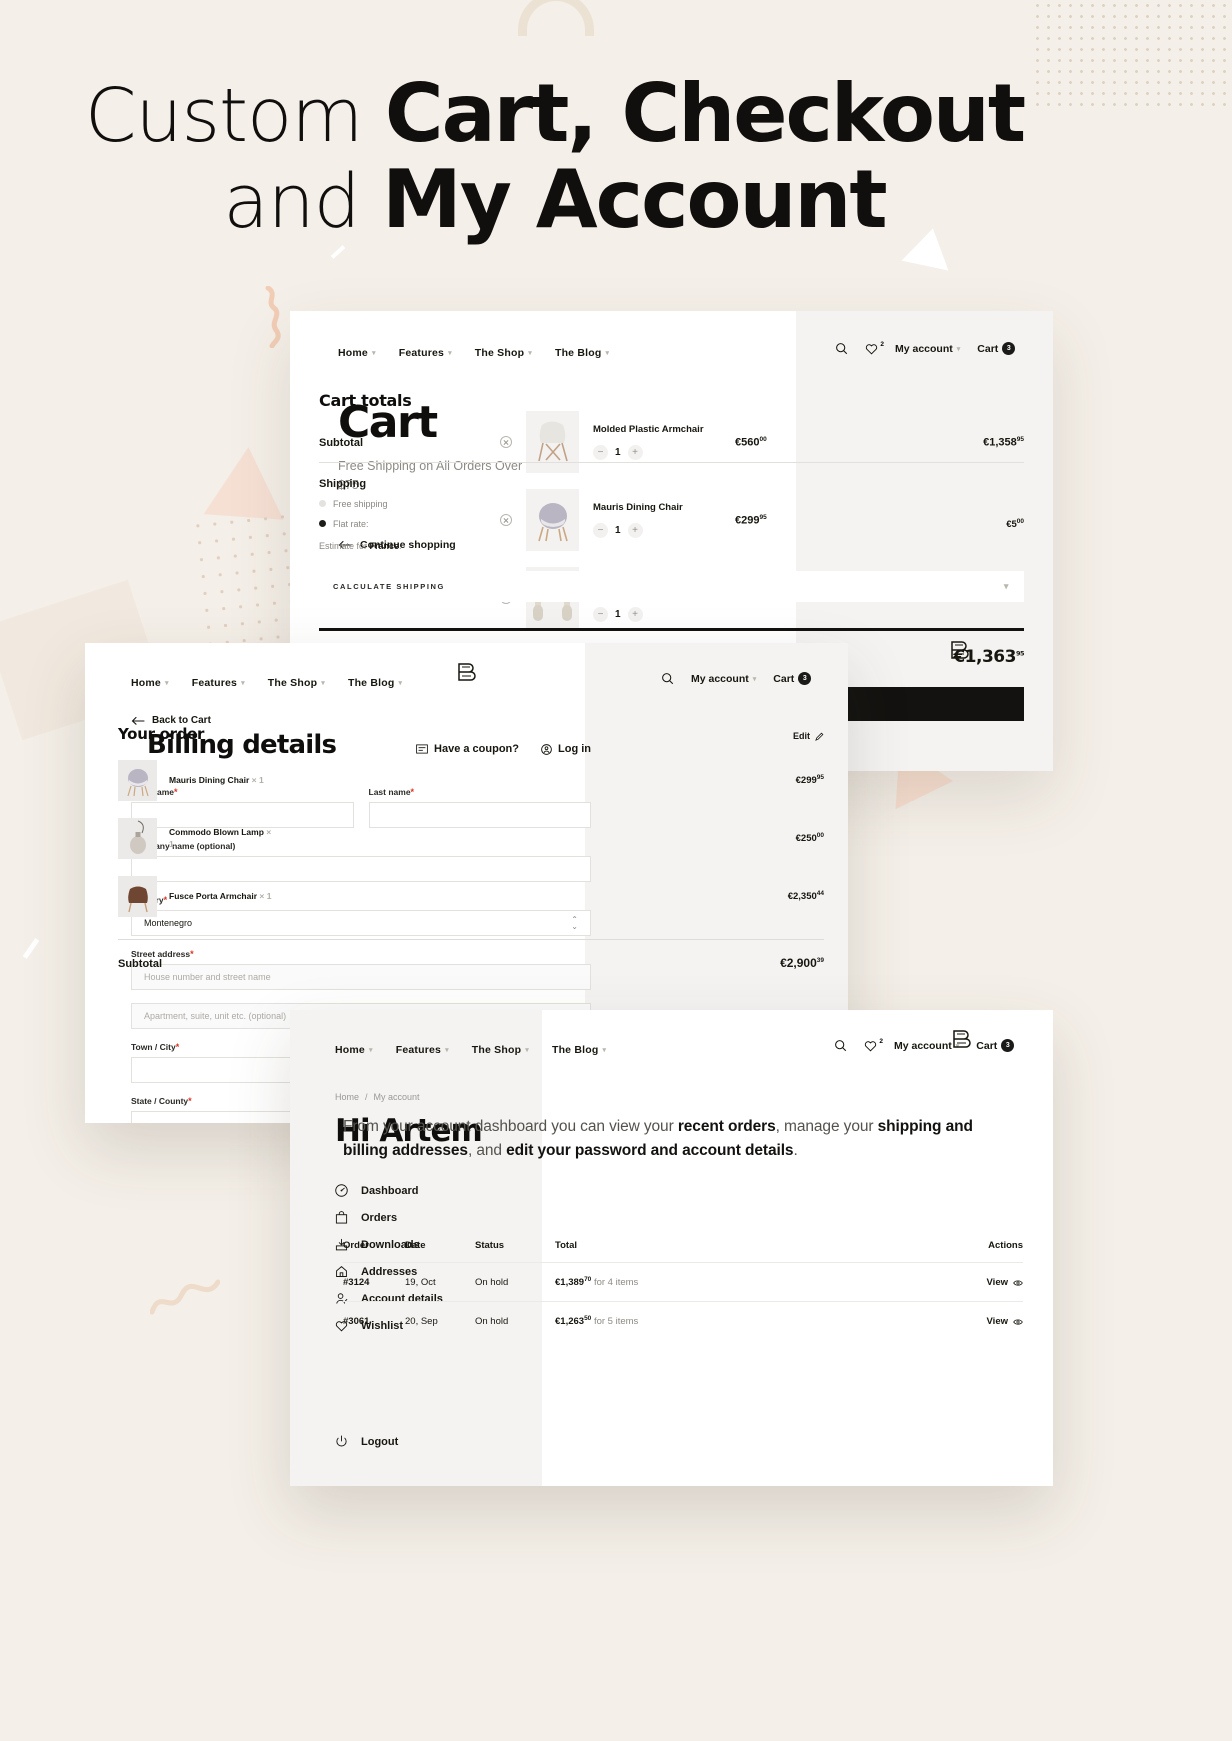 This screenshot has width=1232, height=1741. Describe the element at coordinates (322, 504) in the screenshot. I see `radio-free-shipping` at that location.